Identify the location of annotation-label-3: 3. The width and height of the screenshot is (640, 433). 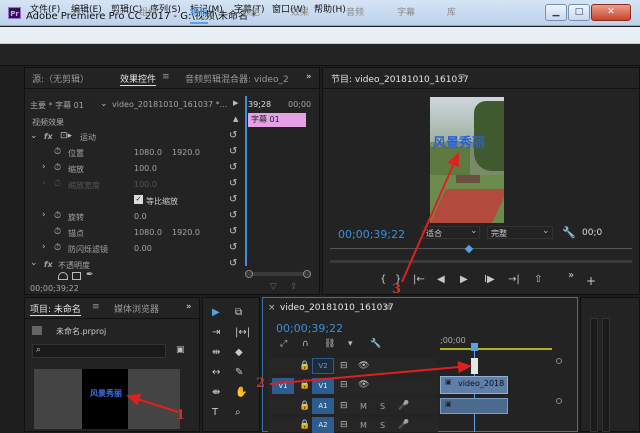
(397, 289).